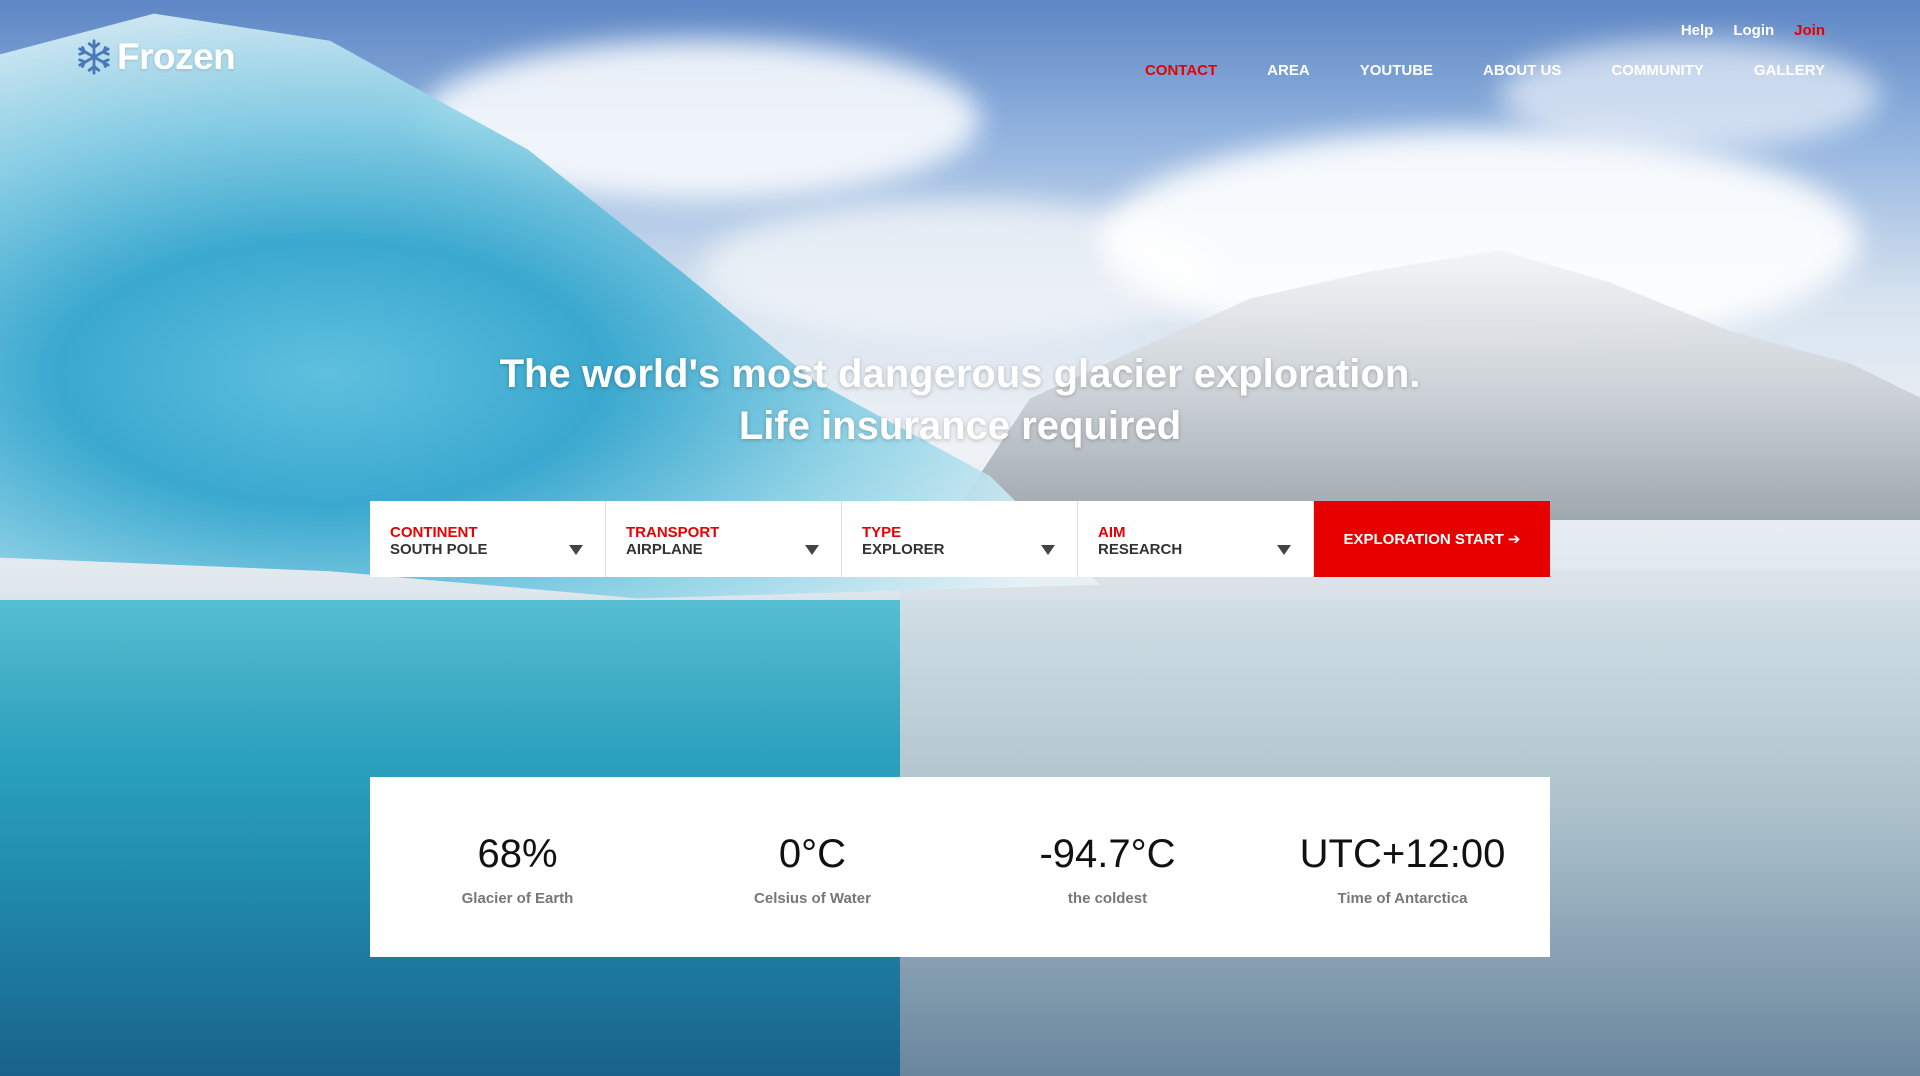 This screenshot has height=1076, width=1920. What do you see at coordinates (1196, 539) in the screenshot?
I see `aim-select: AIM RESEARCH` at bounding box center [1196, 539].